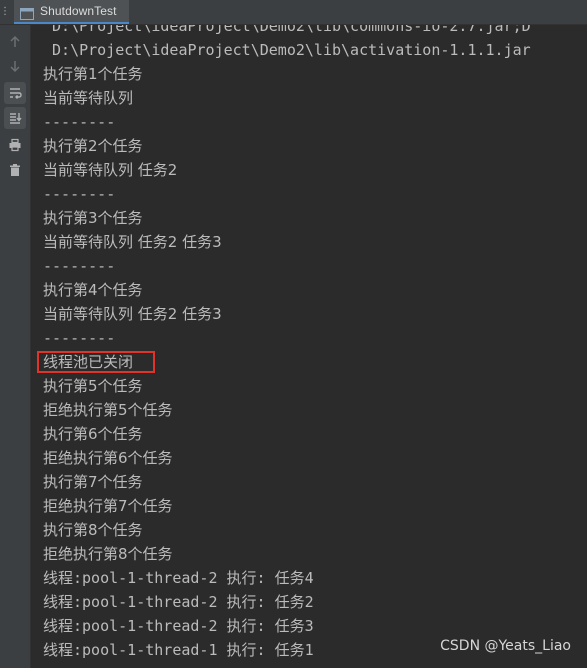 This screenshot has width=587, height=668. I want to click on console-line: 拒绝执行第6个任务, so click(108, 458).